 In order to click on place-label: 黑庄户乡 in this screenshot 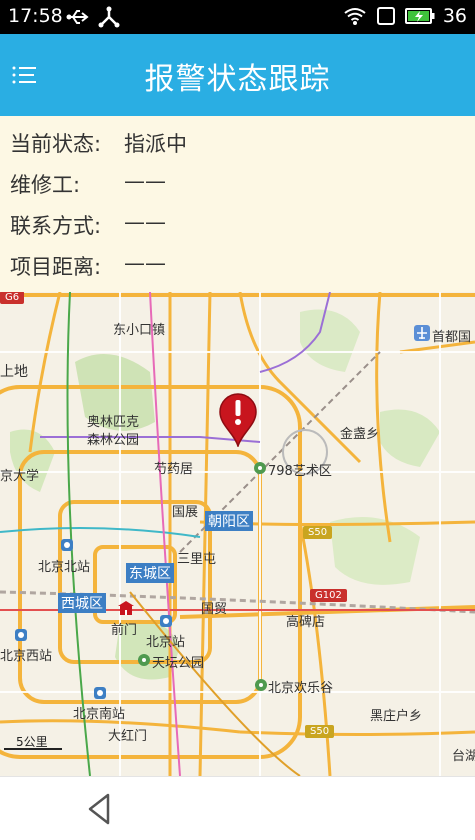, I will do `click(396, 716)`.